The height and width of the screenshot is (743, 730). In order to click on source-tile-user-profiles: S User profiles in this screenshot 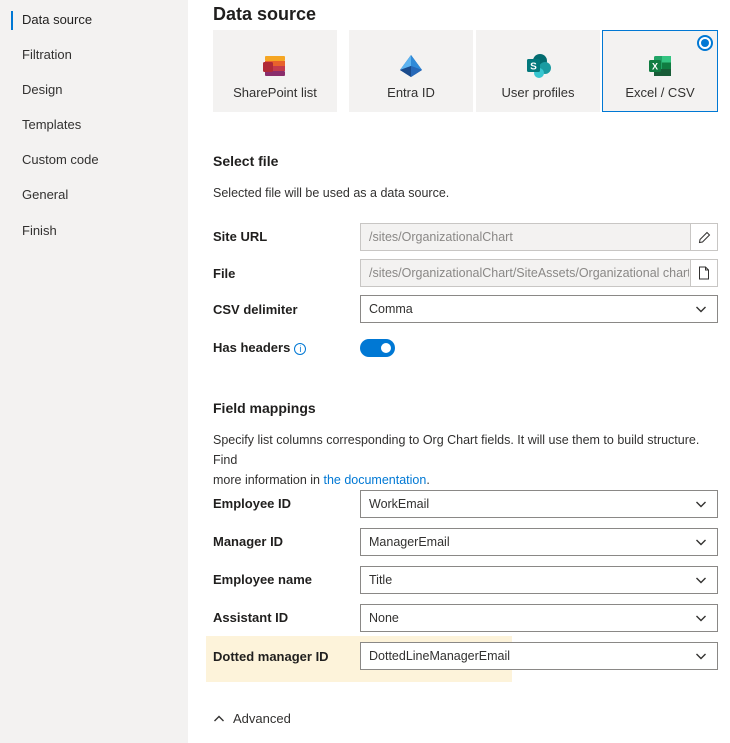, I will do `click(538, 71)`.